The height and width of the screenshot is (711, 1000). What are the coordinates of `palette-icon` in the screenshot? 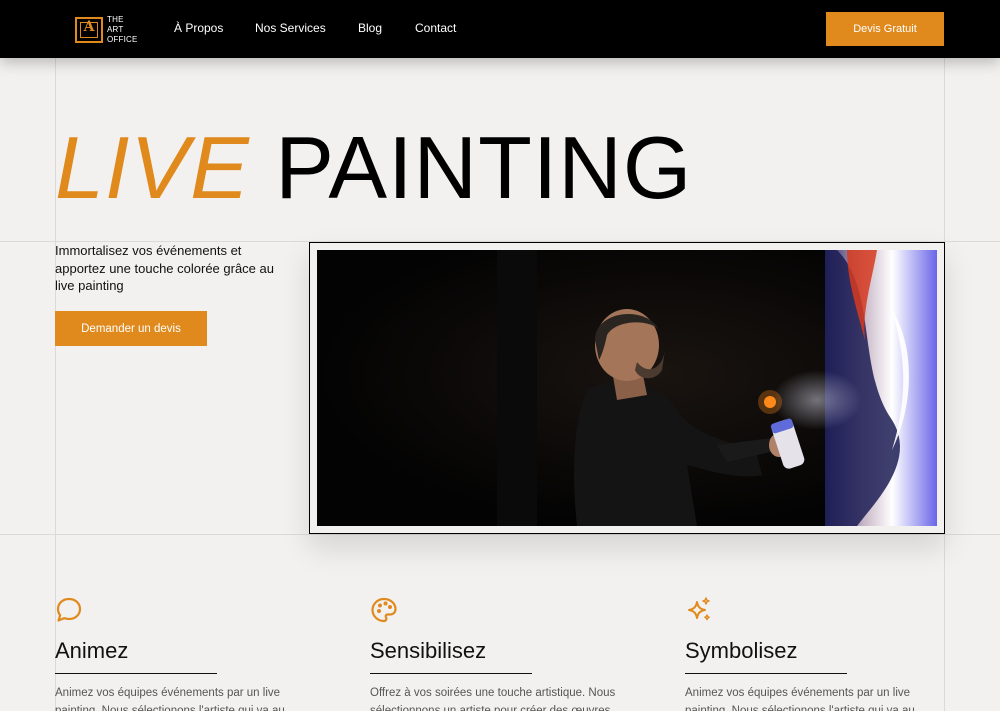 It's located at (384, 610).